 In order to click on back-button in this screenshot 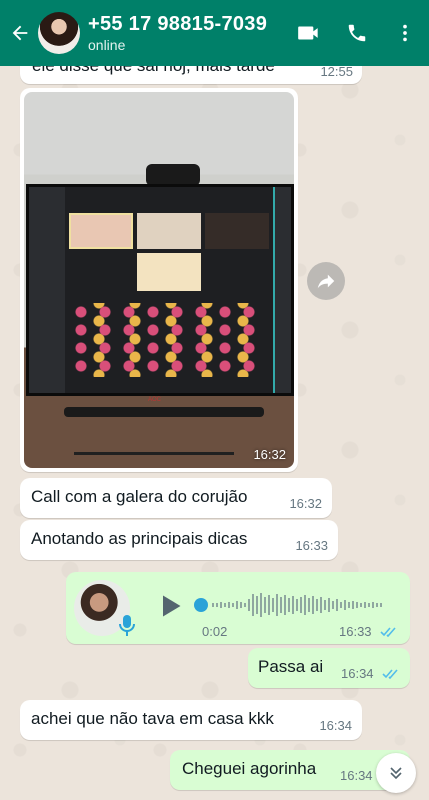, I will do `click(20, 33)`.